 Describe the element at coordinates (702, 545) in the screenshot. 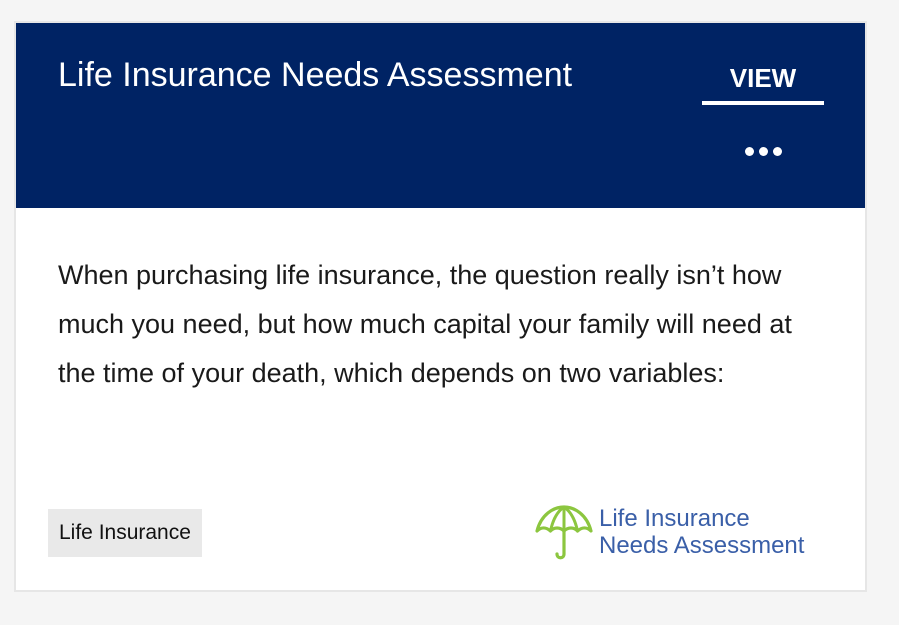

I see `logo-line-2: Needs Assessment` at that location.